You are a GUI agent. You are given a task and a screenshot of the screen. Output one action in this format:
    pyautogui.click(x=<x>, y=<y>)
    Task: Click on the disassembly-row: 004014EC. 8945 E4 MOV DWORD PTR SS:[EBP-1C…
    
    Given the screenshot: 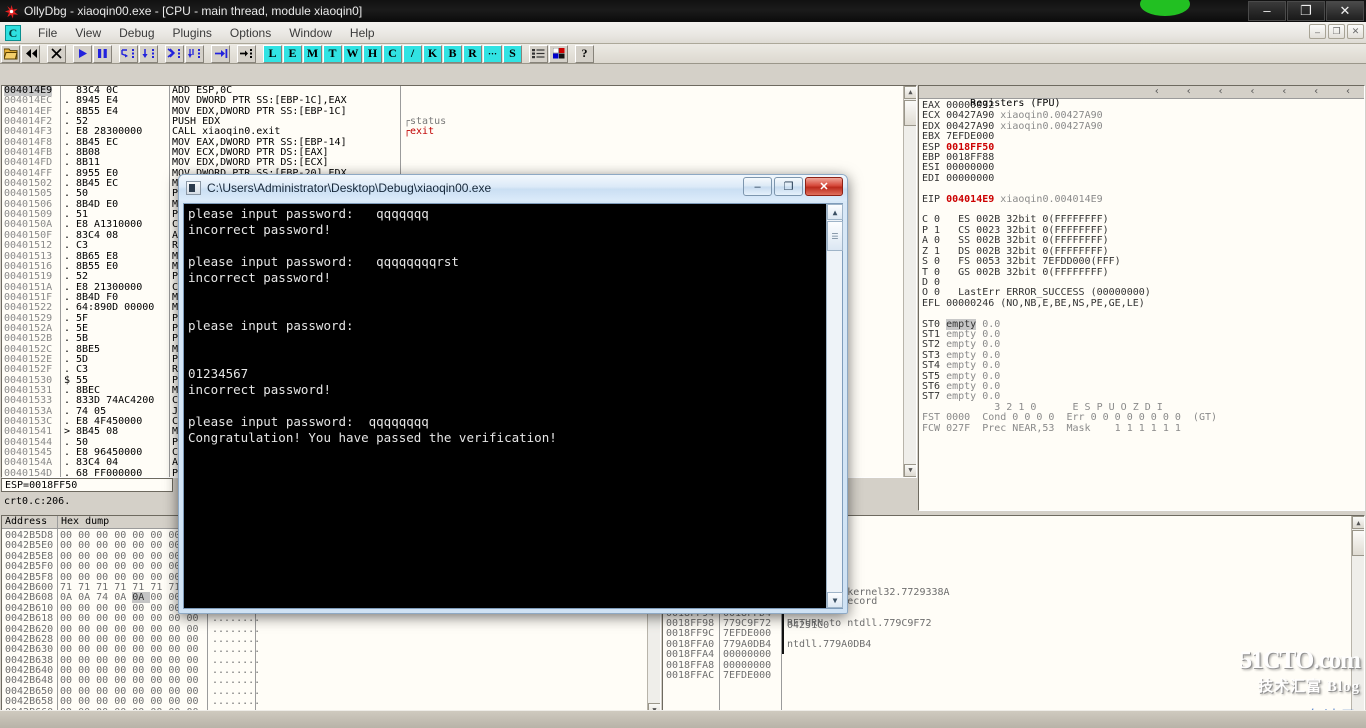 What is the action you would take?
    pyautogui.click(x=459, y=100)
    